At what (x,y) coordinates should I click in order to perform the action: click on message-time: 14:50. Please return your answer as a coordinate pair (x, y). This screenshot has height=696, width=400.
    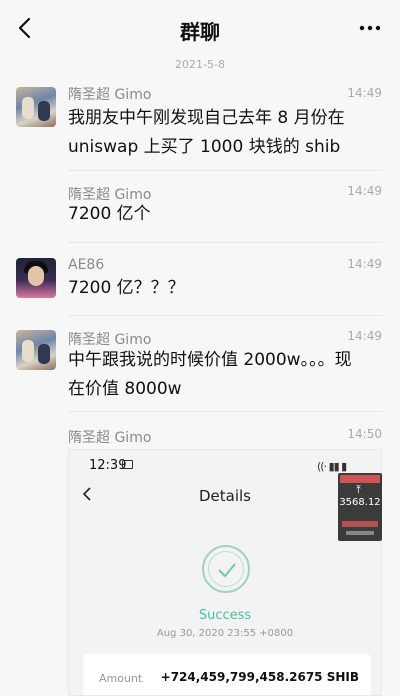
    Looking at the image, I should click on (364, 434).